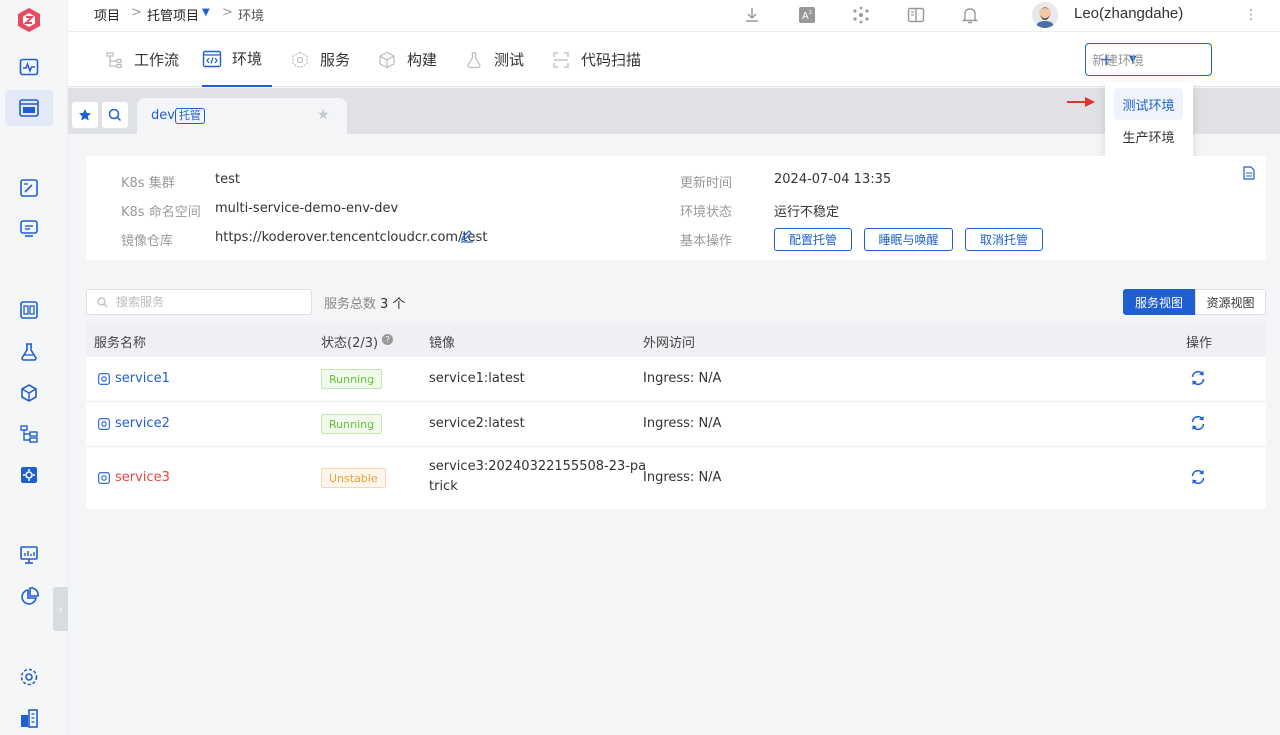 This screenshot has height=735, width=1280. Describe the element at coordinates (251, 16) in the screenshot. I see `breadcrumb-current: 环境` at that location.